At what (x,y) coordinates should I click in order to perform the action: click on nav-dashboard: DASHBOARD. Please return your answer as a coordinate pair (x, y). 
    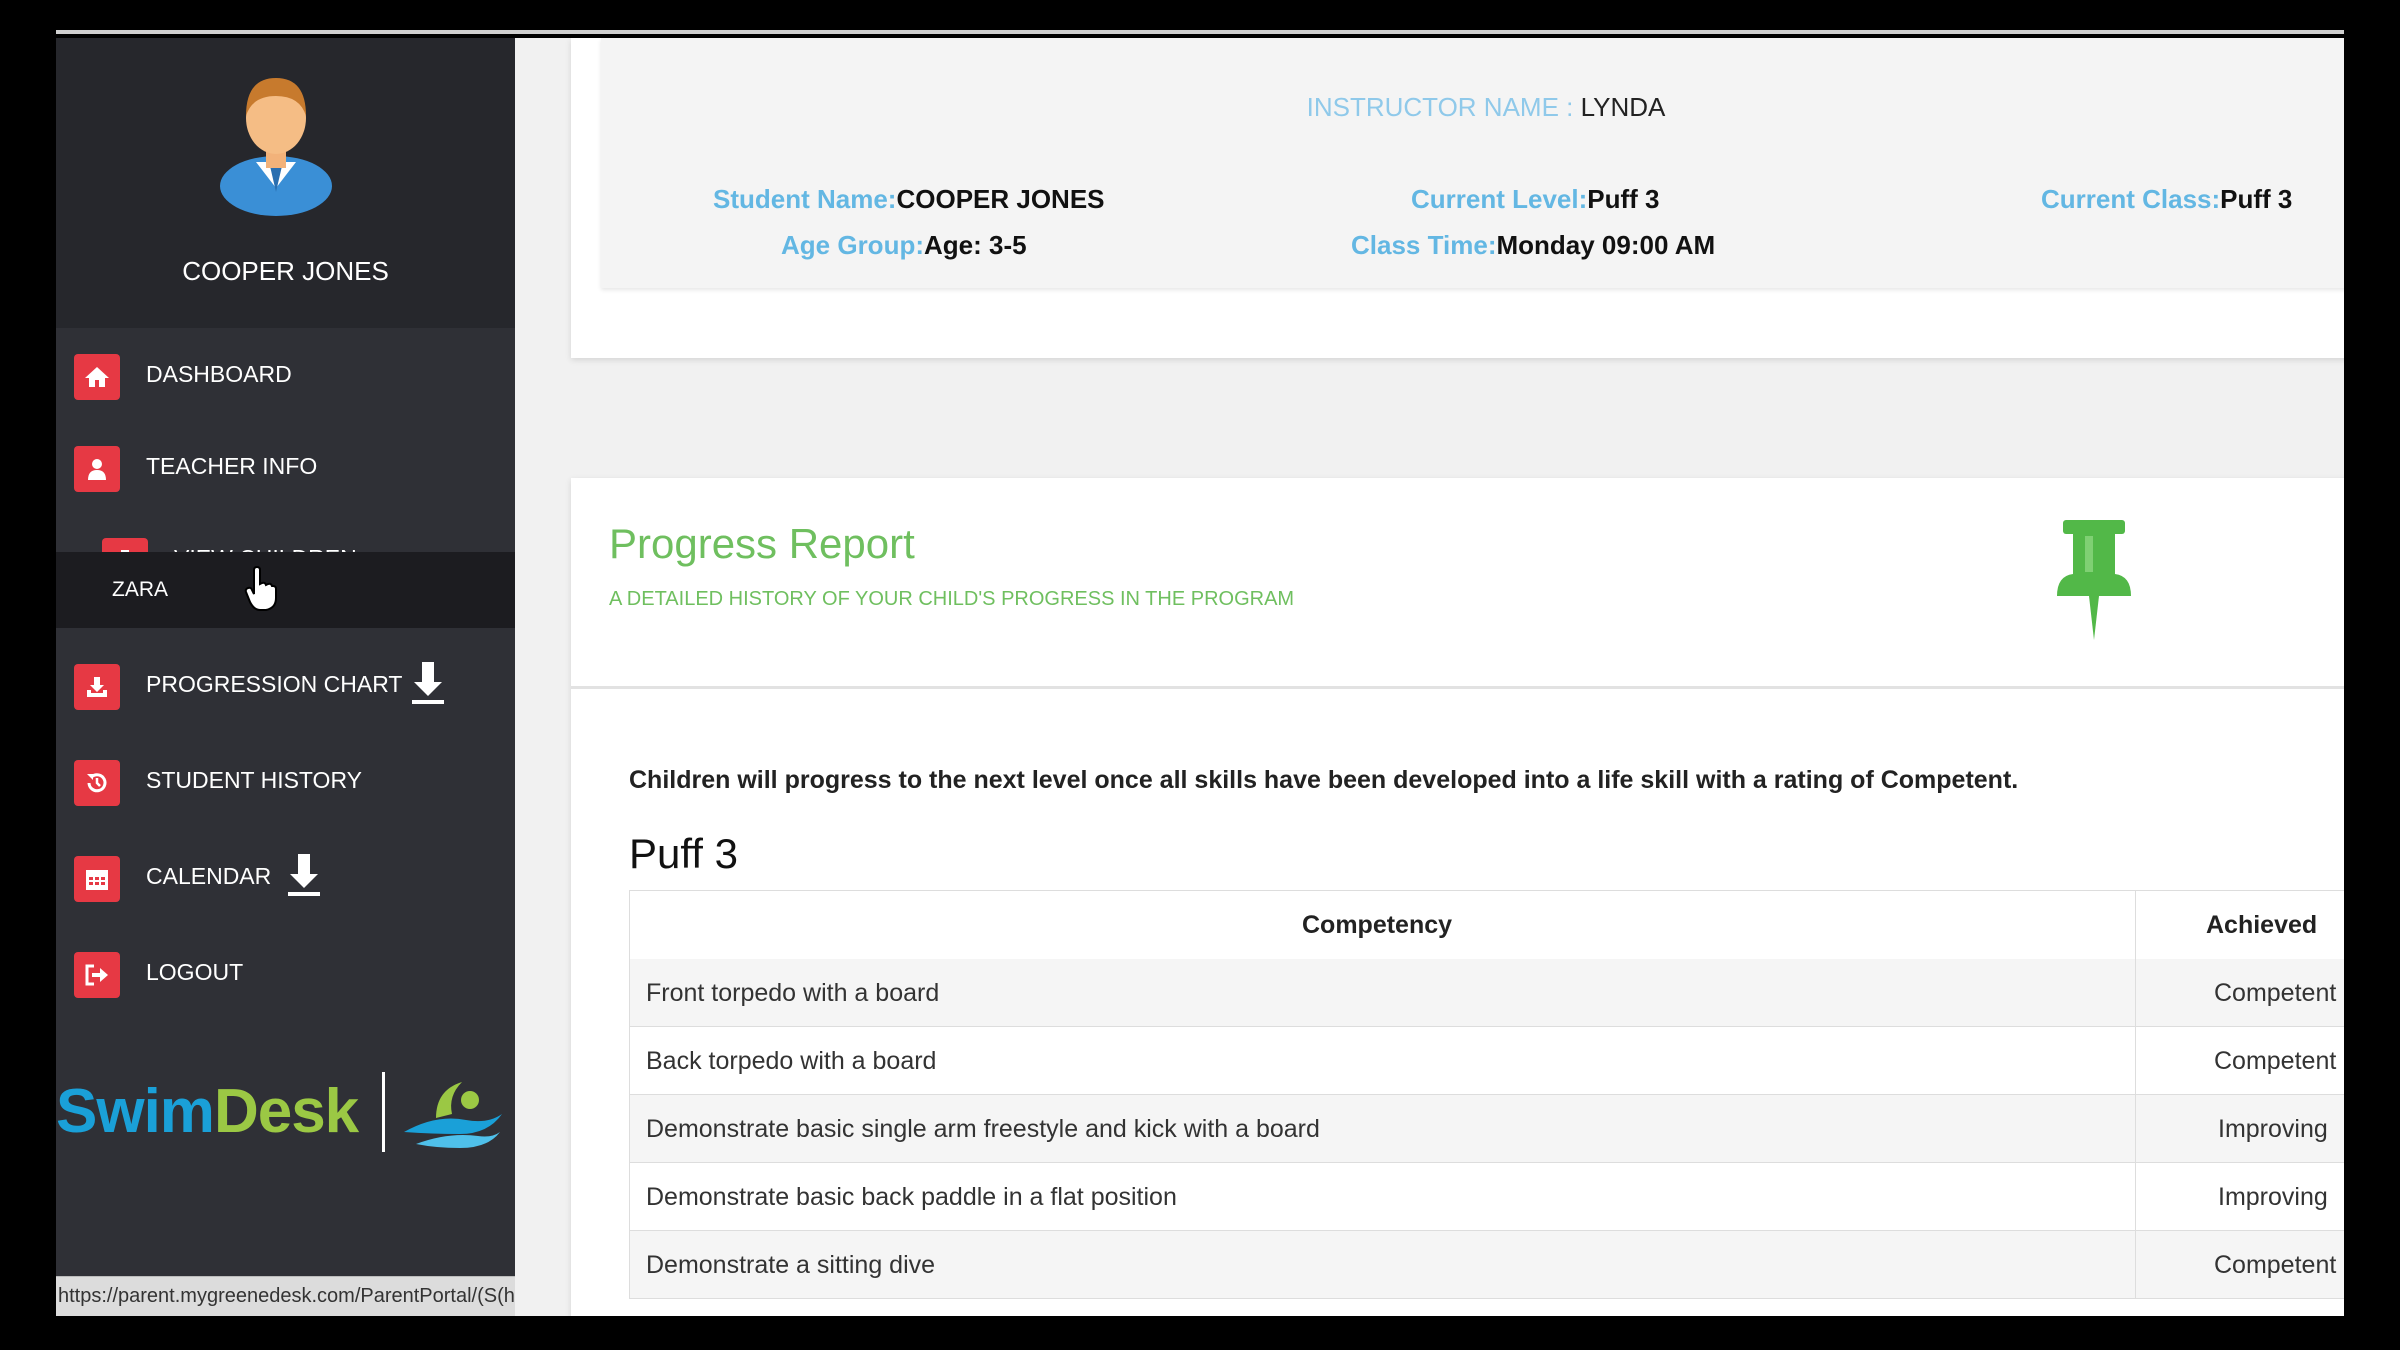
    Looking at the image, I should click on (285, 373).